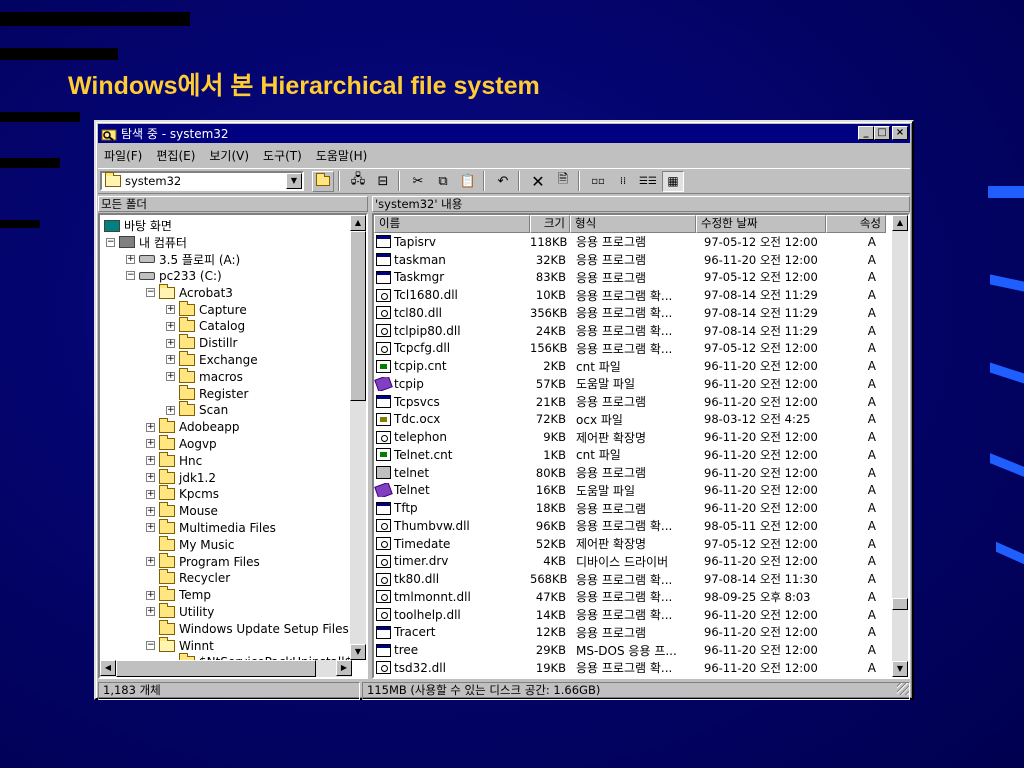 The height and width of the screenshot is (768, 1024). I want to click on file-row: taskman 32KB 응용 프로그램 96-11-20 오전 12:00 A, so click(634, 260).